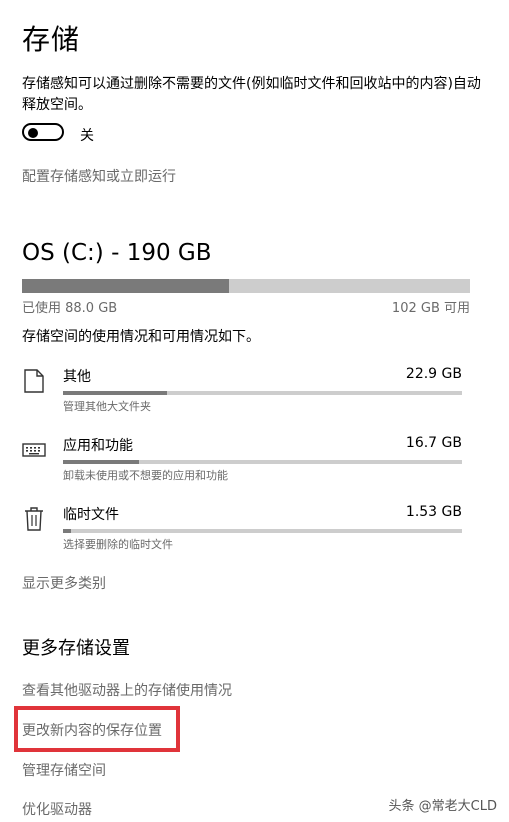 The width and height of the screenshot is (509, 822). I want to click on drive-usage-bar, so click(246, 286).